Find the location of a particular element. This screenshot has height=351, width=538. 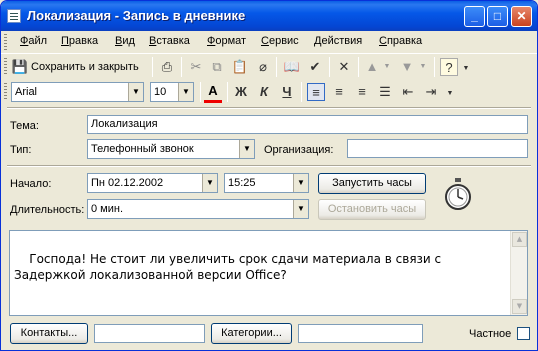

font-name-value: Arial is located at coordinates (26, 92).